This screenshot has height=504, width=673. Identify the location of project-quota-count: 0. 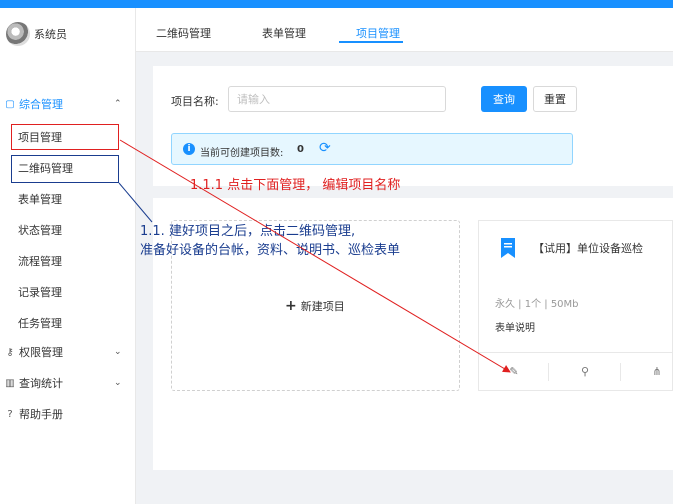
(300, 149).